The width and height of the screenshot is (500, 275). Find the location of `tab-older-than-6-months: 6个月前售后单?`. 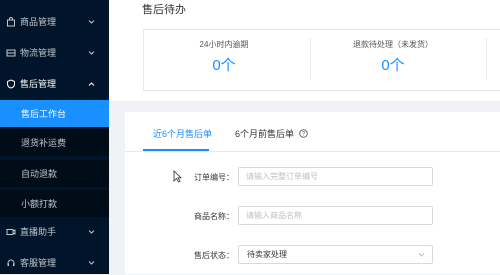

tab-older-than-6-months: 6个月前售后单? is located at coordinates (271, 134).